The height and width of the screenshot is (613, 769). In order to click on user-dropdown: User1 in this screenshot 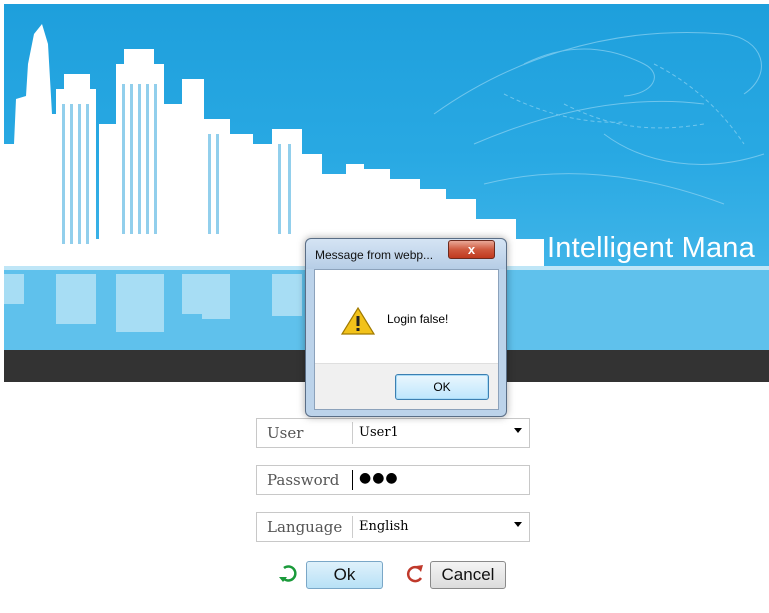, I will do `click(439, 433)`.